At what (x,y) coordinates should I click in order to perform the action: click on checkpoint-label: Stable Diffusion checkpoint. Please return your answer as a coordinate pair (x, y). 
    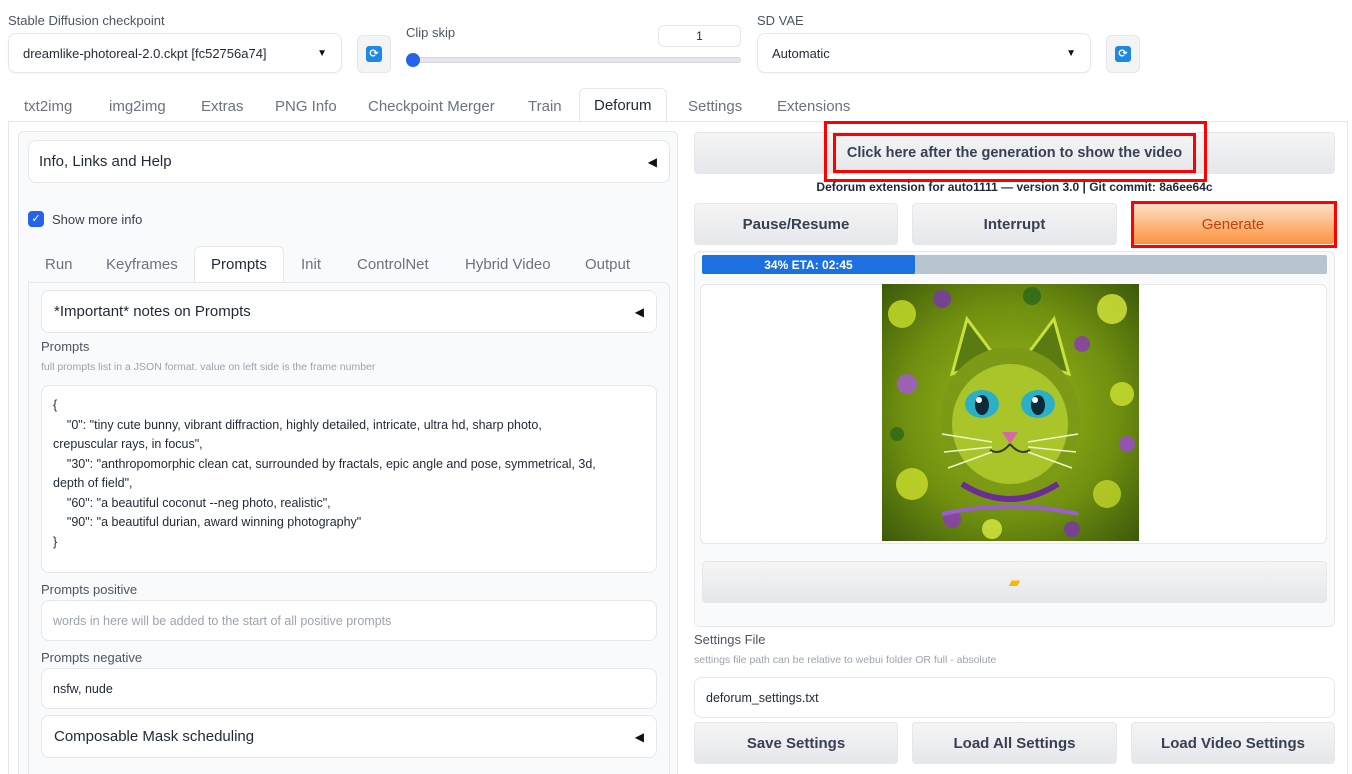
    Looking at the image, I should click on (86, 20).